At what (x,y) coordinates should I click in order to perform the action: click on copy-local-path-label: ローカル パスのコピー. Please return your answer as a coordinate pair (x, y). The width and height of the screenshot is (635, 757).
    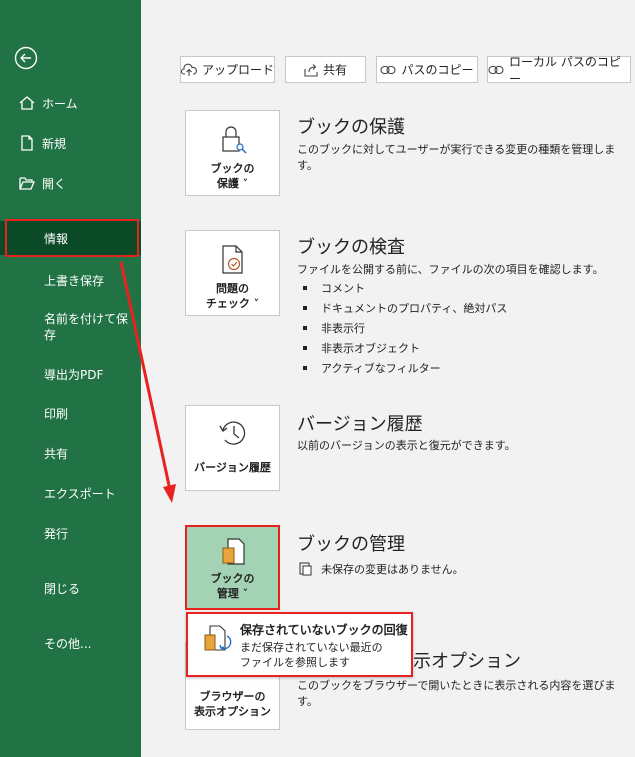
    Looking at the image, I should click on (565, 70).